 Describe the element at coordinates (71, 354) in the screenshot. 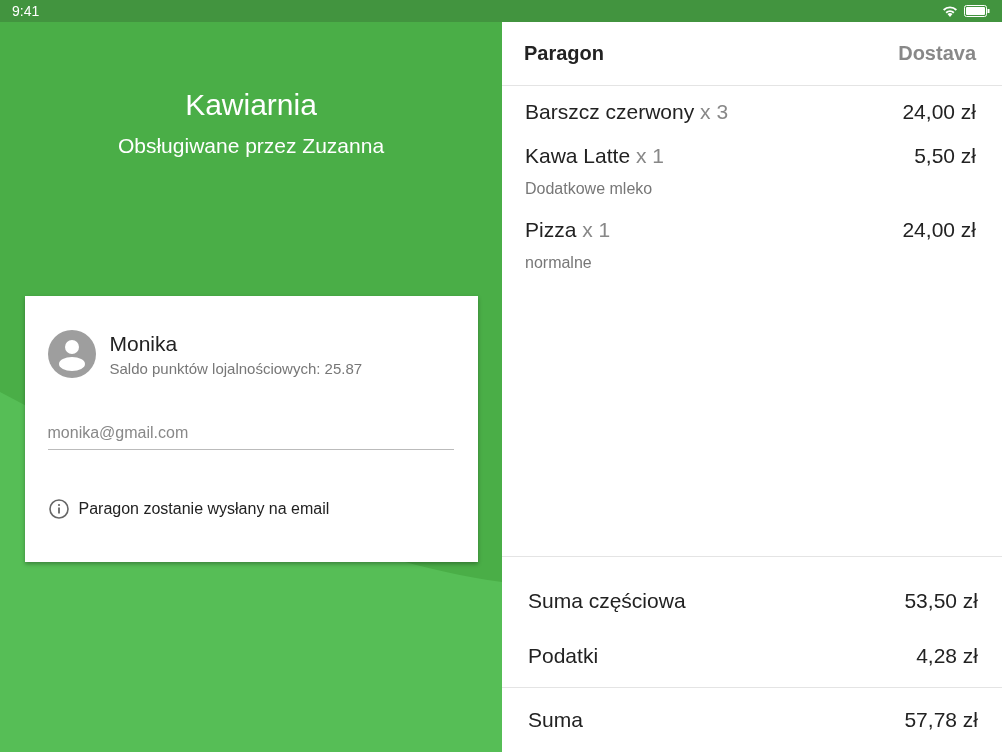

I see `avatar-icon` at that location.